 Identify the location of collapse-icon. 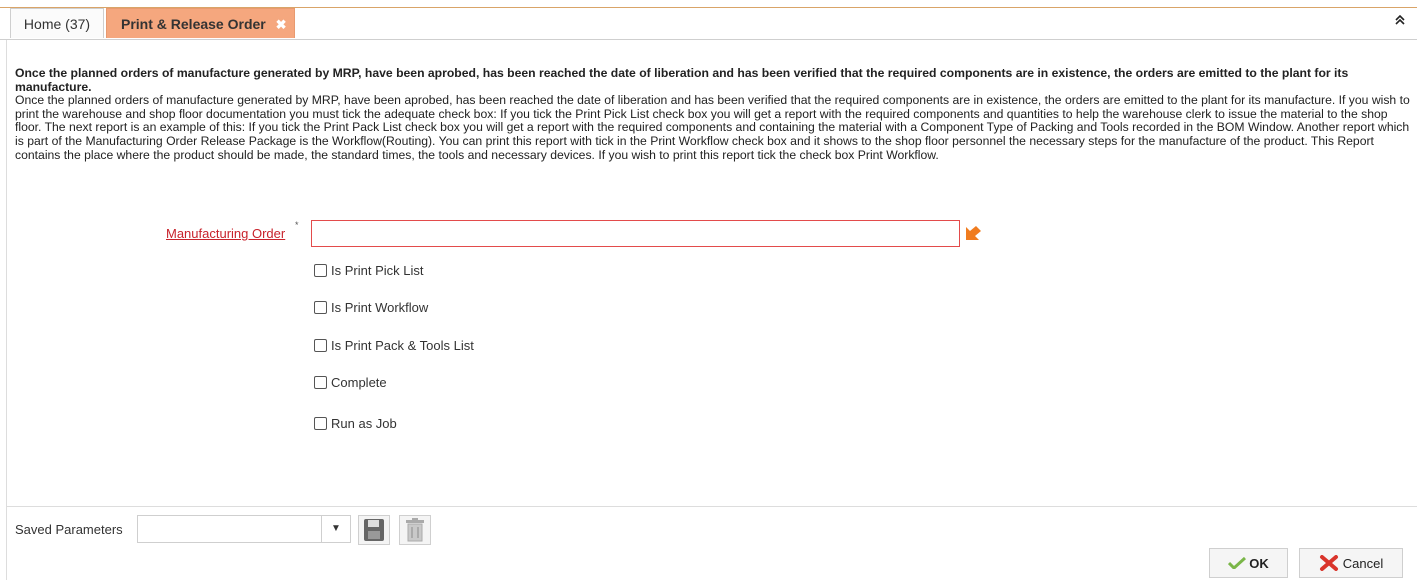
(1400, 21).